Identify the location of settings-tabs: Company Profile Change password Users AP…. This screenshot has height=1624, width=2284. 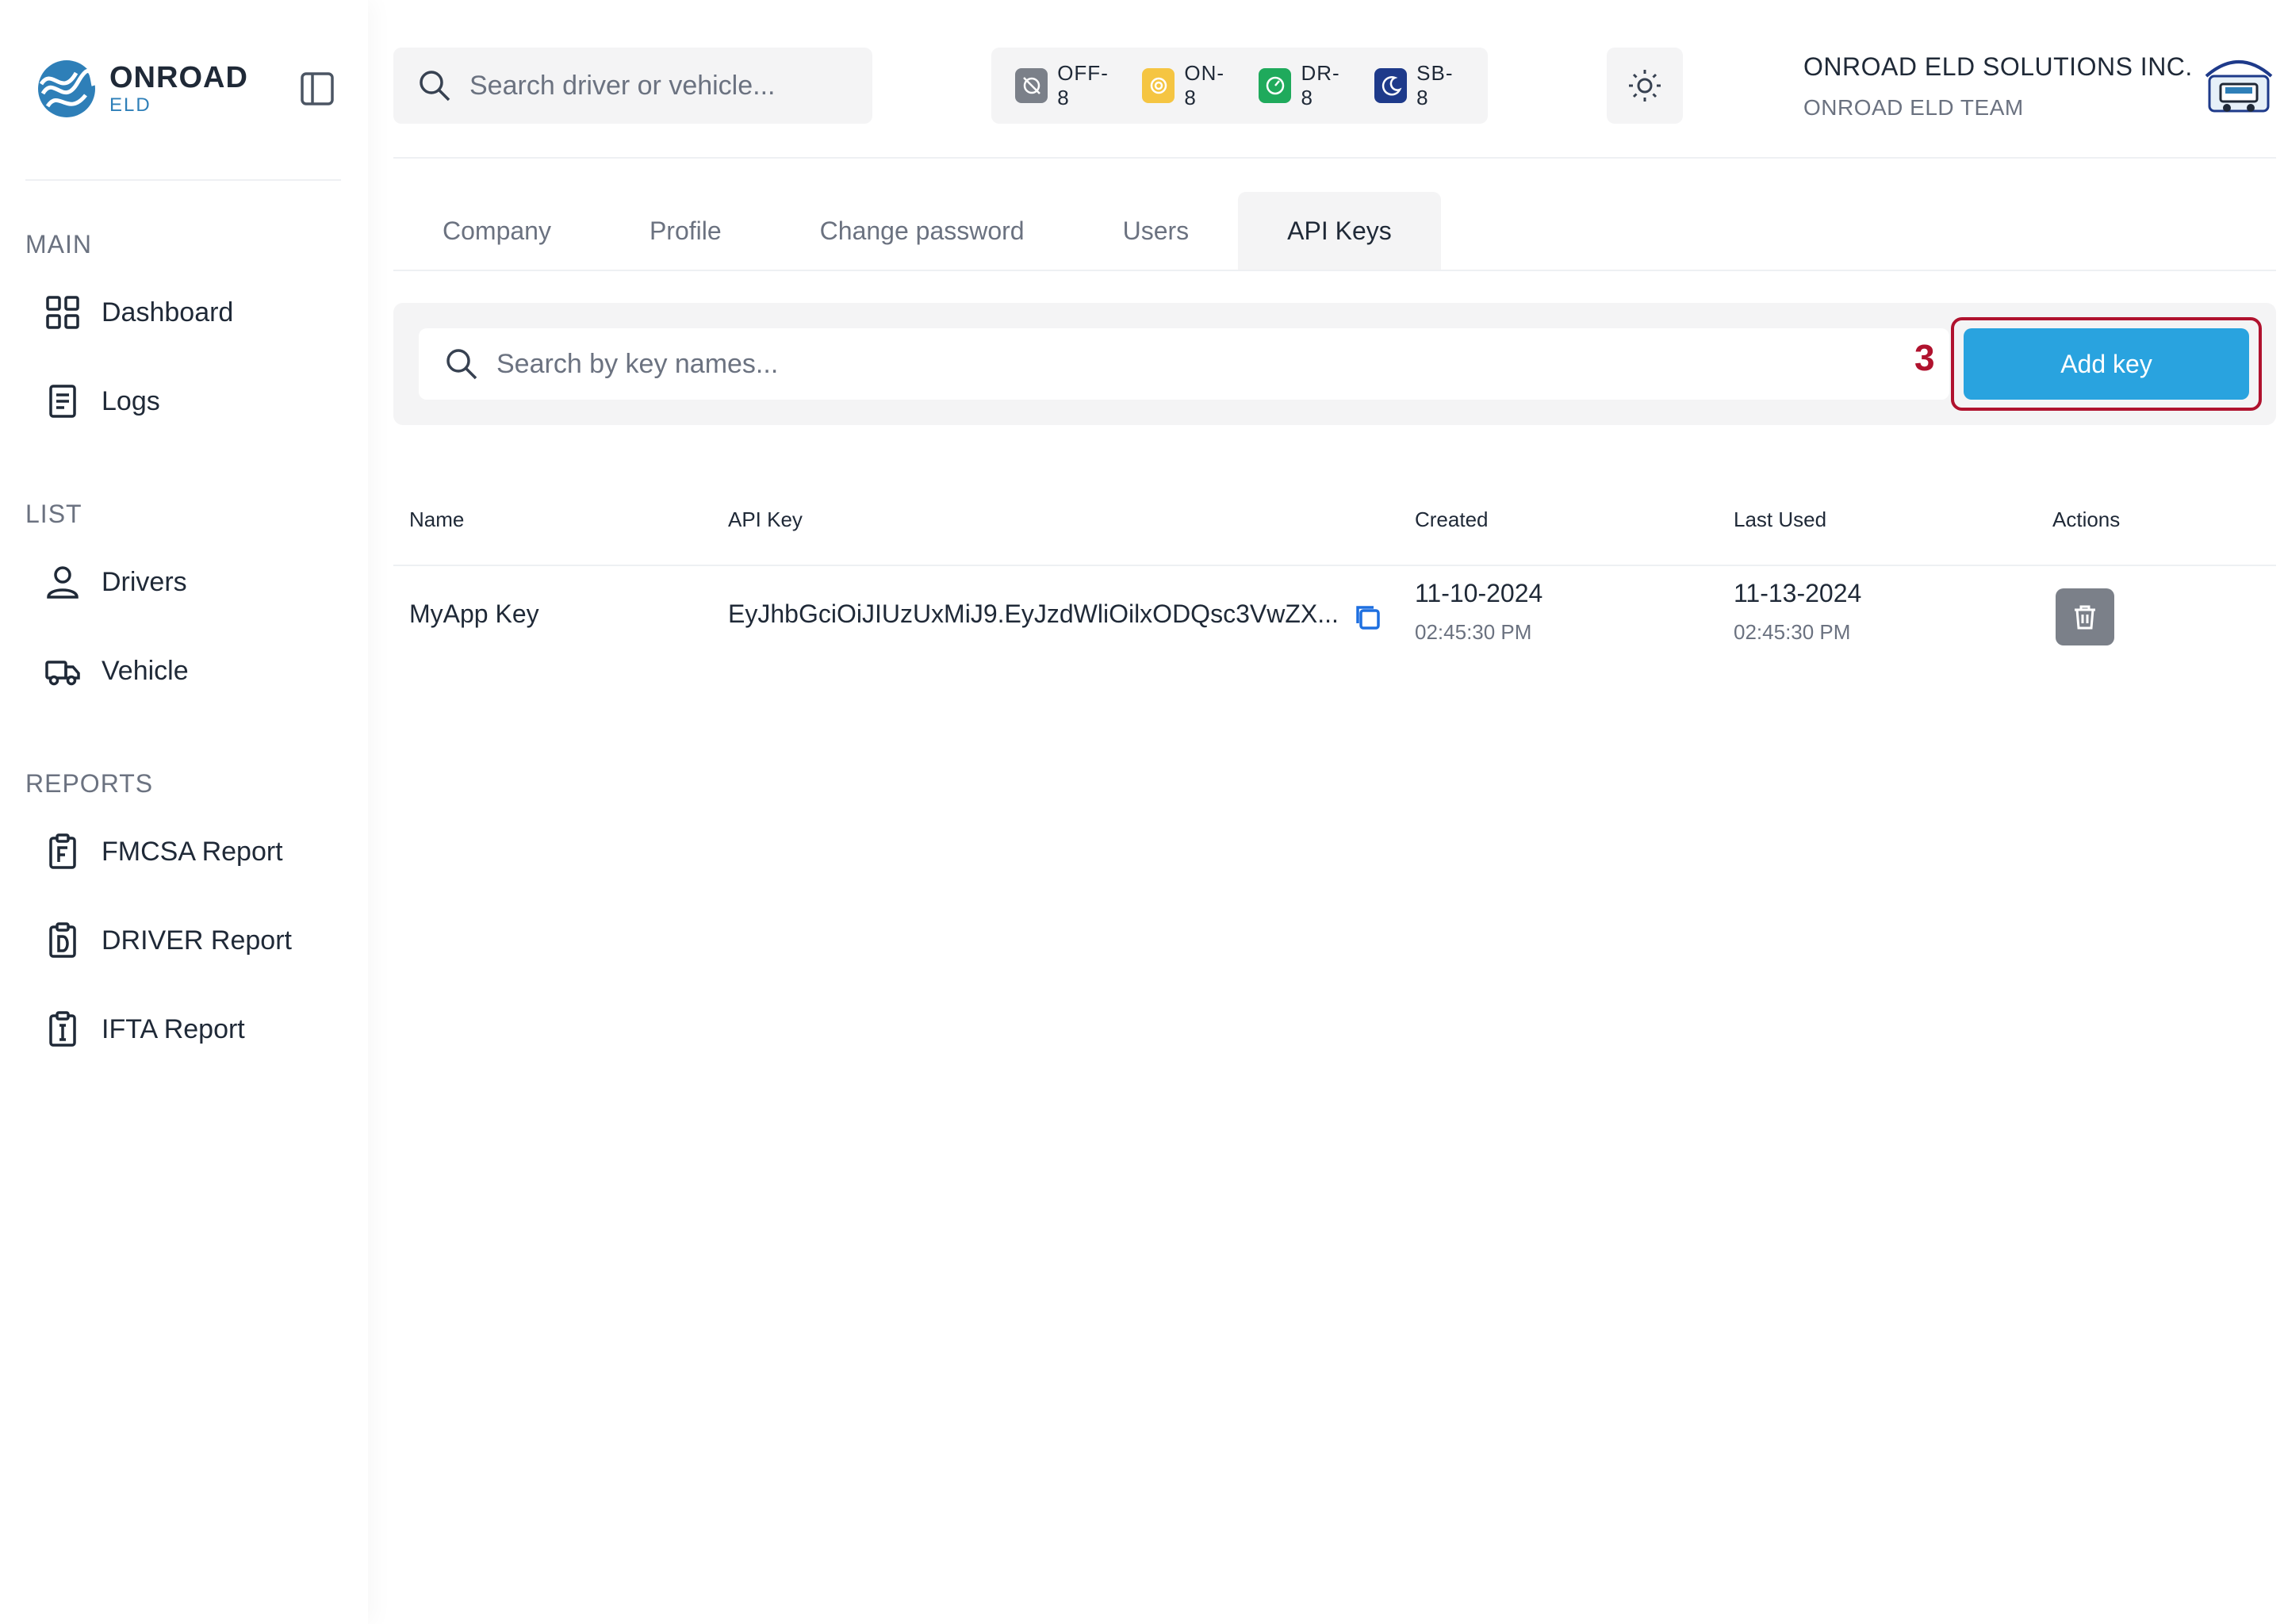
(917, 231).